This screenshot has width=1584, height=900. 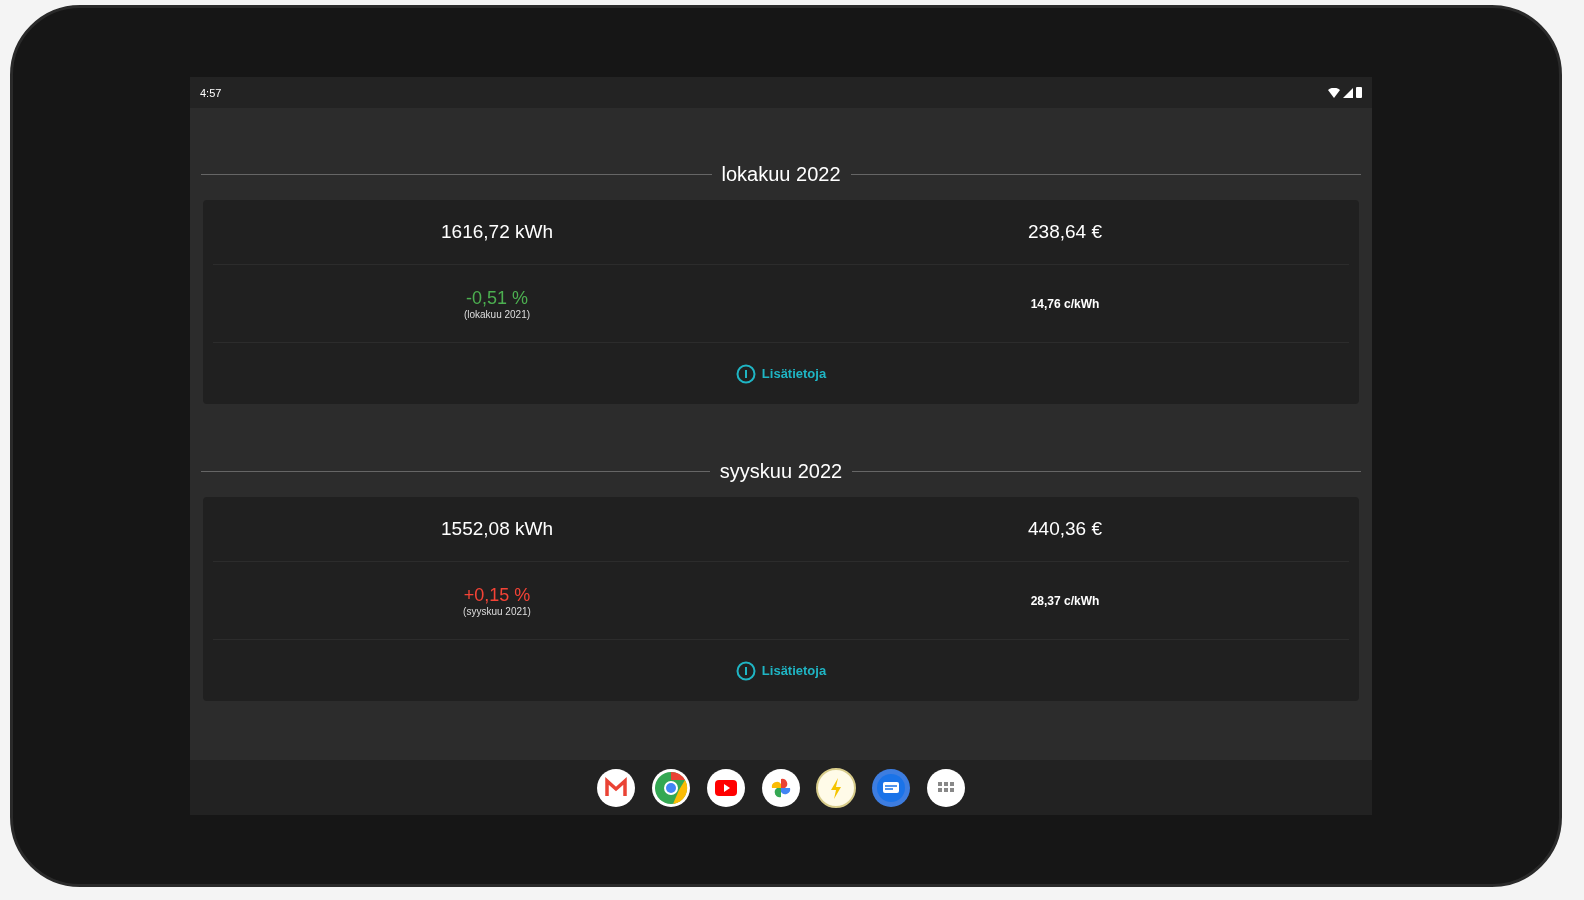 I want to click on status-time: 4:57, so click(x=211, y=92).